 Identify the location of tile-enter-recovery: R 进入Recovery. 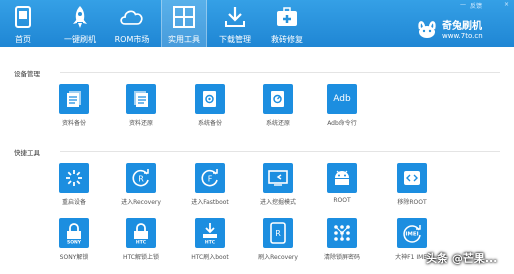
(141, 184).